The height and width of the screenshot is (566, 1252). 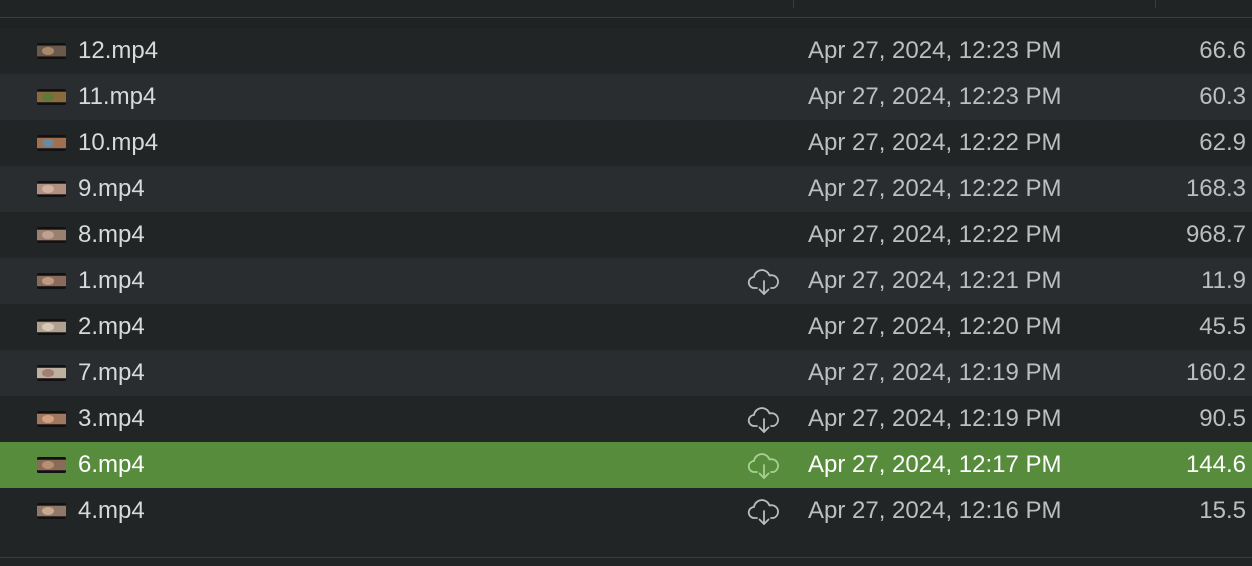 I want to click on file-row: 11.mp4 Apr 27, 2024, 12:23 PM 60.3, so click(x=626, y=97).